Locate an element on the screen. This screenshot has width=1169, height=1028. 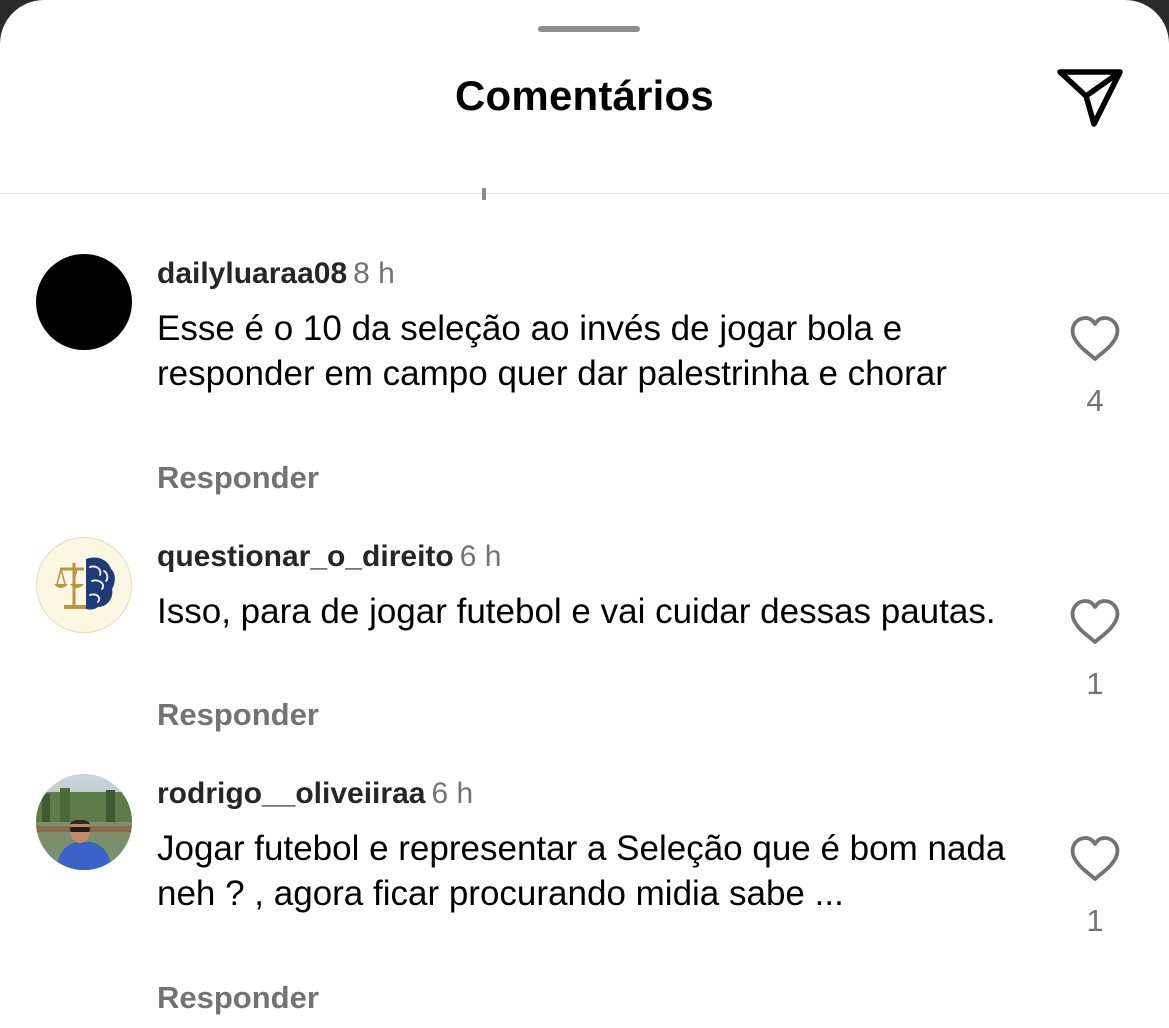
scrolled-content-edge is located at coordinates (484, 194).